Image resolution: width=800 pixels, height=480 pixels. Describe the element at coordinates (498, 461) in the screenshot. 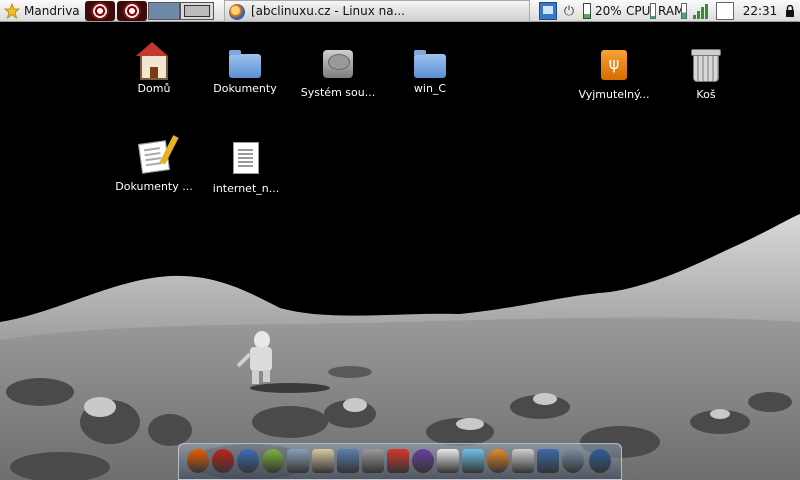

I see `vlc-icon` at that location.